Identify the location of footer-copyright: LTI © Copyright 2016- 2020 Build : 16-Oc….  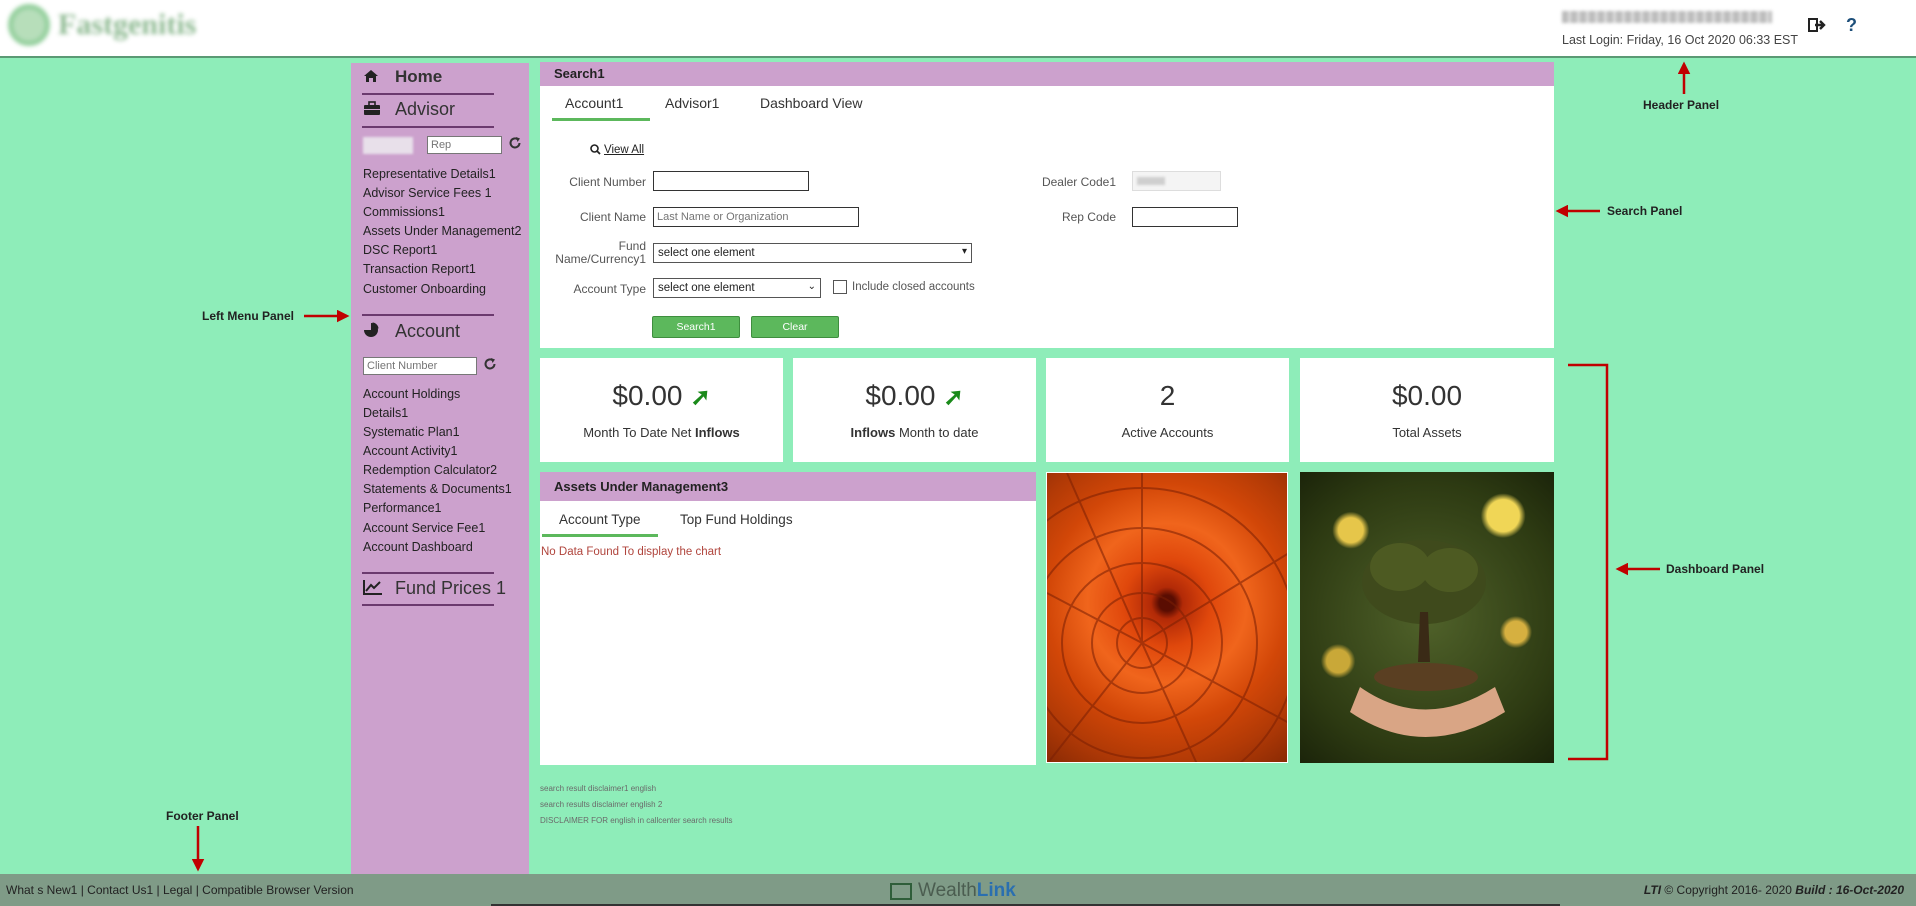
(1774, 890).